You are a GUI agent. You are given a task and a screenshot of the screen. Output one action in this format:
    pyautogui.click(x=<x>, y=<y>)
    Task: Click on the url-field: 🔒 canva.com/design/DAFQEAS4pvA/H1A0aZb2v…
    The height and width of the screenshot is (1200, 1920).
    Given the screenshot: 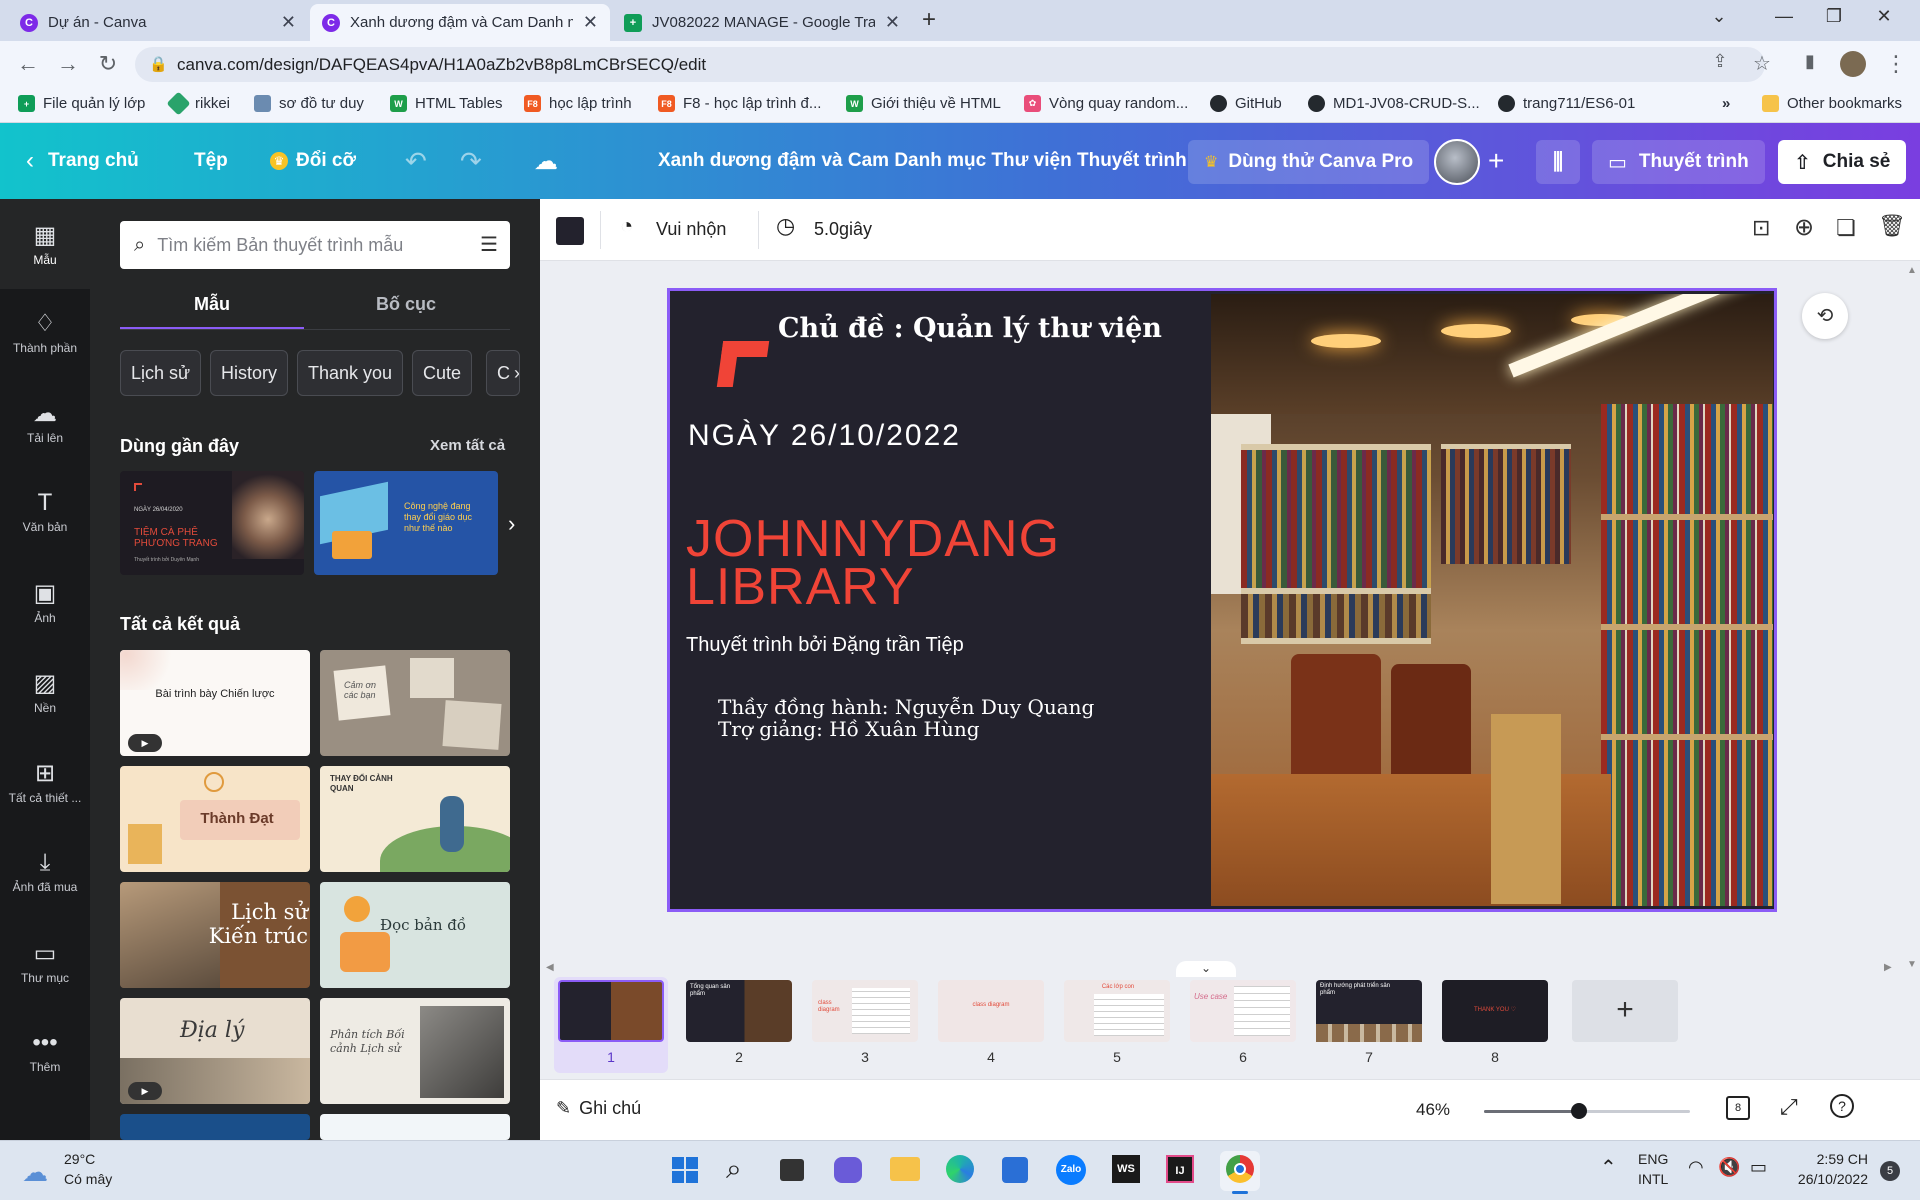 What is the action you would take?
    pyautogui.click(x=950, y=64)
    